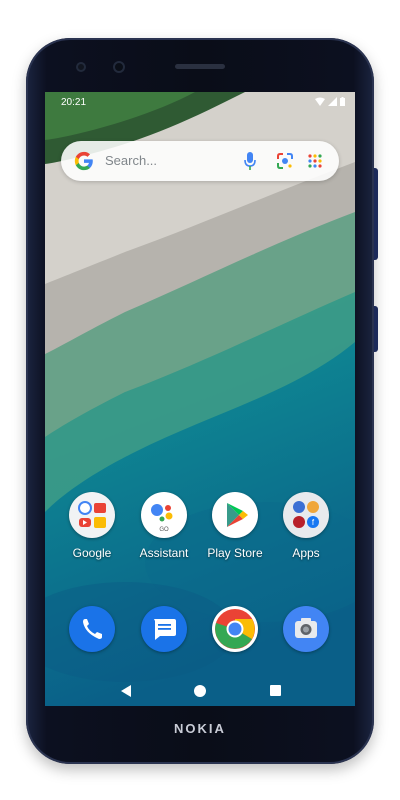  Describe the element at coordinates (92, 553) in the screenshot. I see `app-label: Google` at that location.